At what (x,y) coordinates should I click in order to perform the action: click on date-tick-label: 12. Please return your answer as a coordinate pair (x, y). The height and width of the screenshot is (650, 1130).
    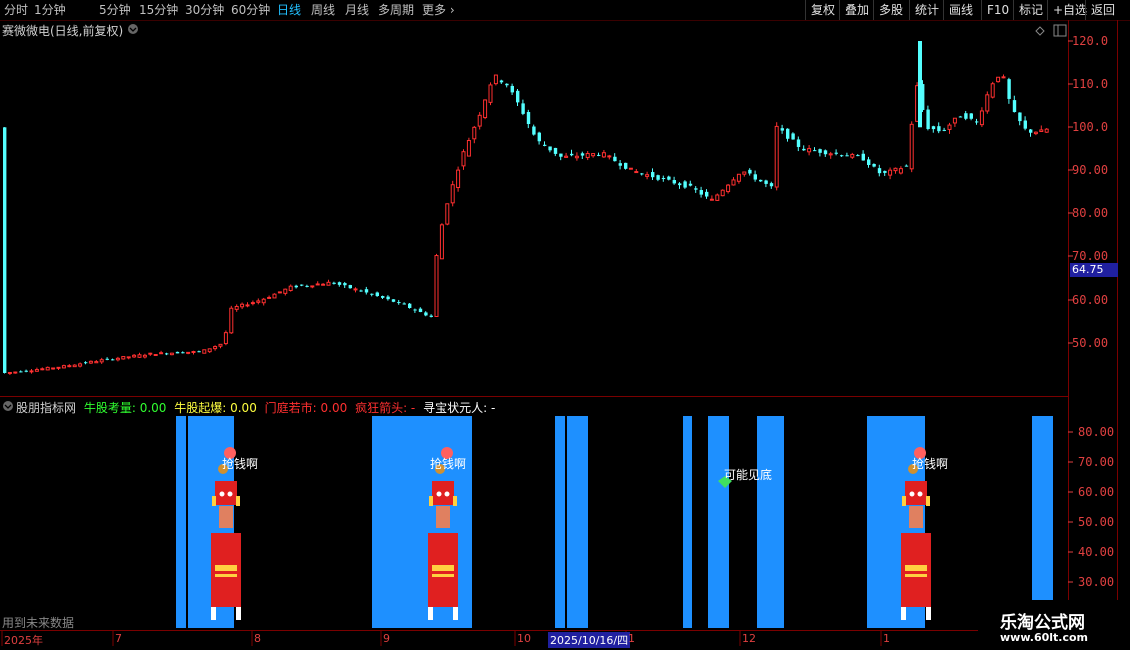
    Looking at the image, I should click on (749, 638).